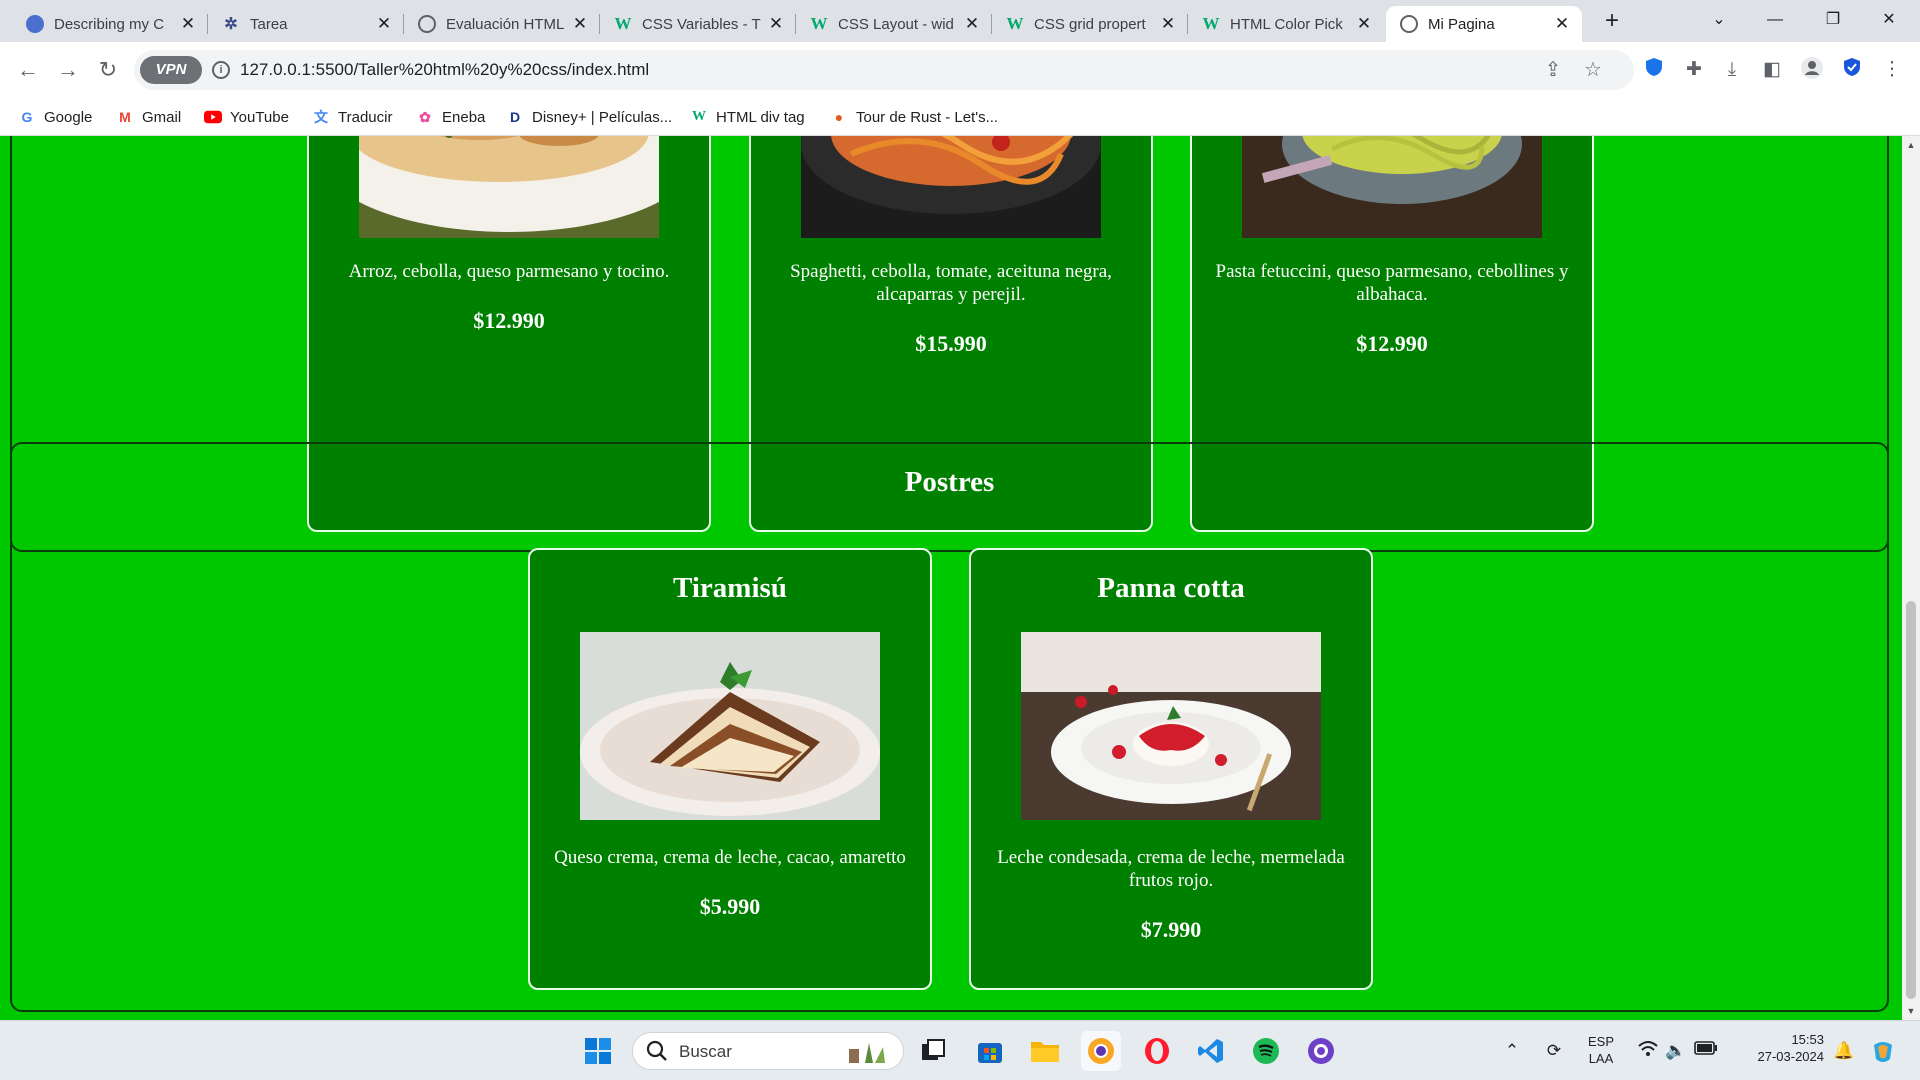 The height and width of the screenshot is (1080, 1920). Describe the element at coordinates (1101, 1051) in the screenshot. I see `chrome-icon` at that location.